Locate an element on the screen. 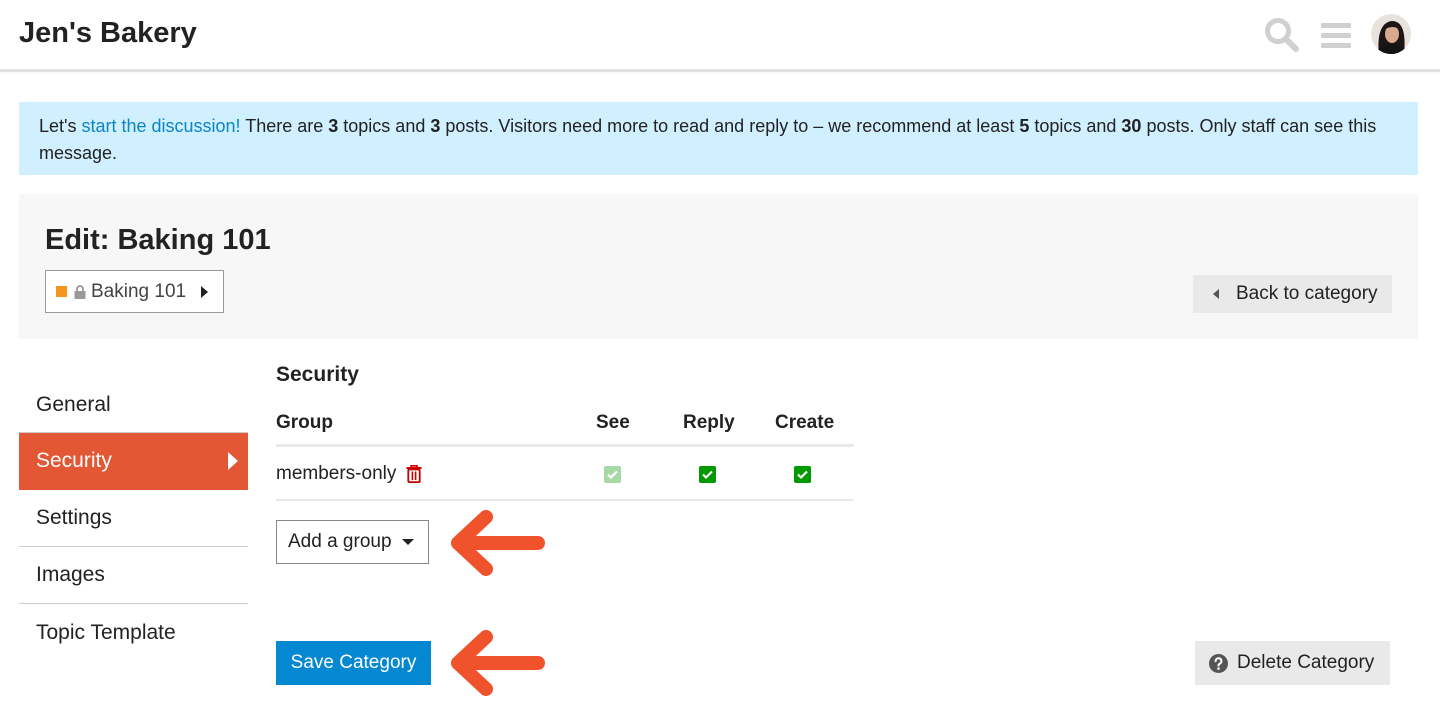  topics-count: 3 is located at coordinates (333, 126).